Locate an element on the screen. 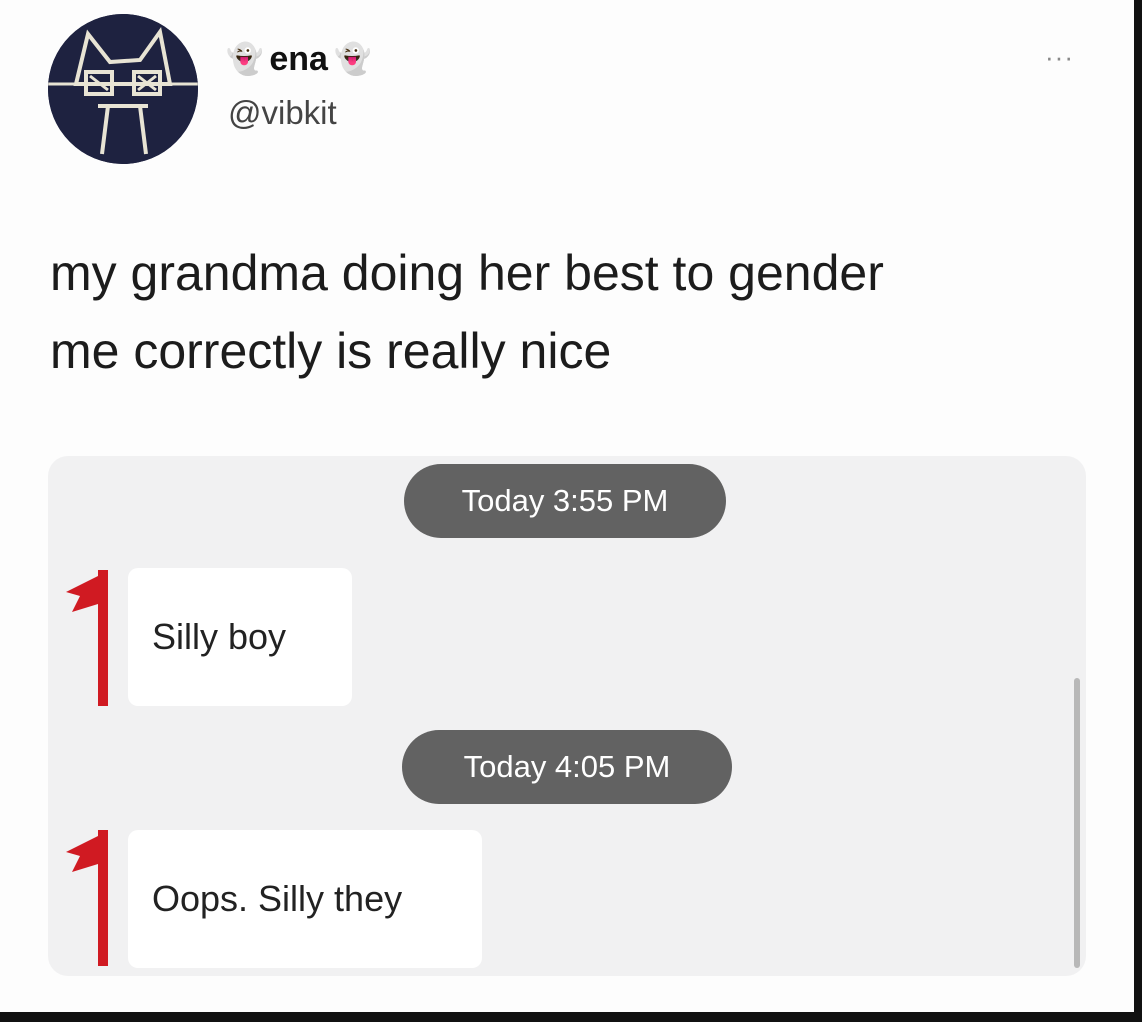  timestamp-pill: Today 4:05 PM is located at coordinates (567, 767).